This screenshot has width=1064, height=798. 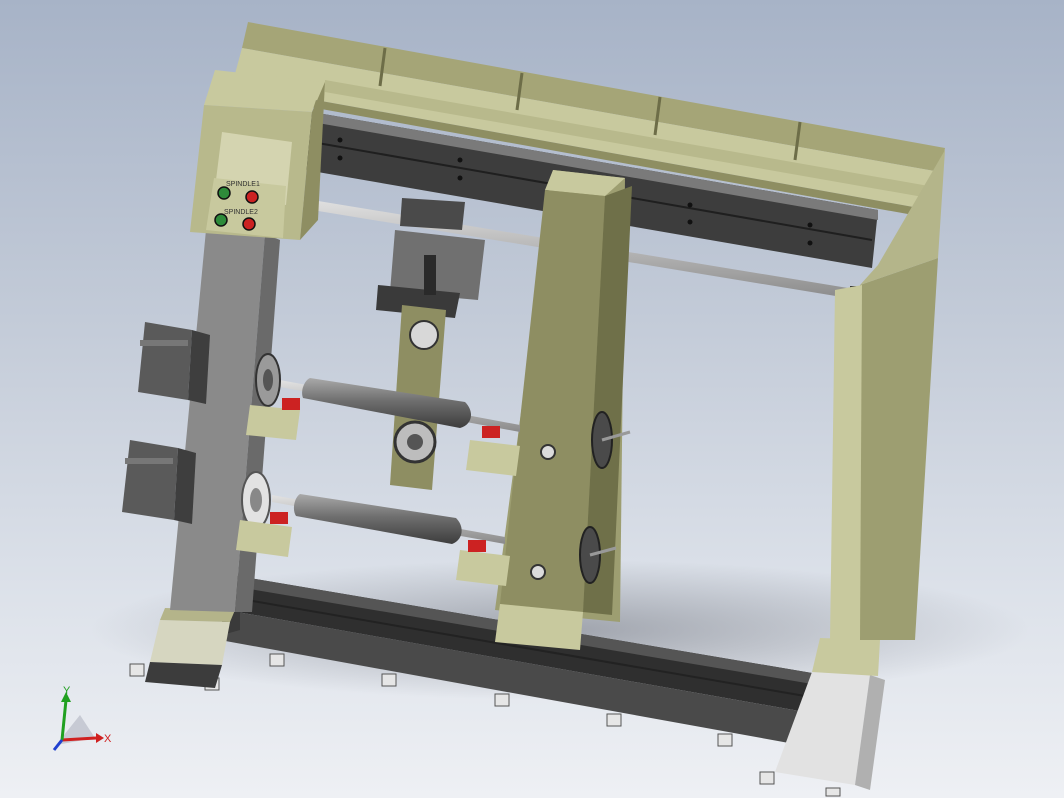 What do you see at coordinates (430, 344) in the screenshot?
I see `center-carriage` at bounding box center [430, 344].